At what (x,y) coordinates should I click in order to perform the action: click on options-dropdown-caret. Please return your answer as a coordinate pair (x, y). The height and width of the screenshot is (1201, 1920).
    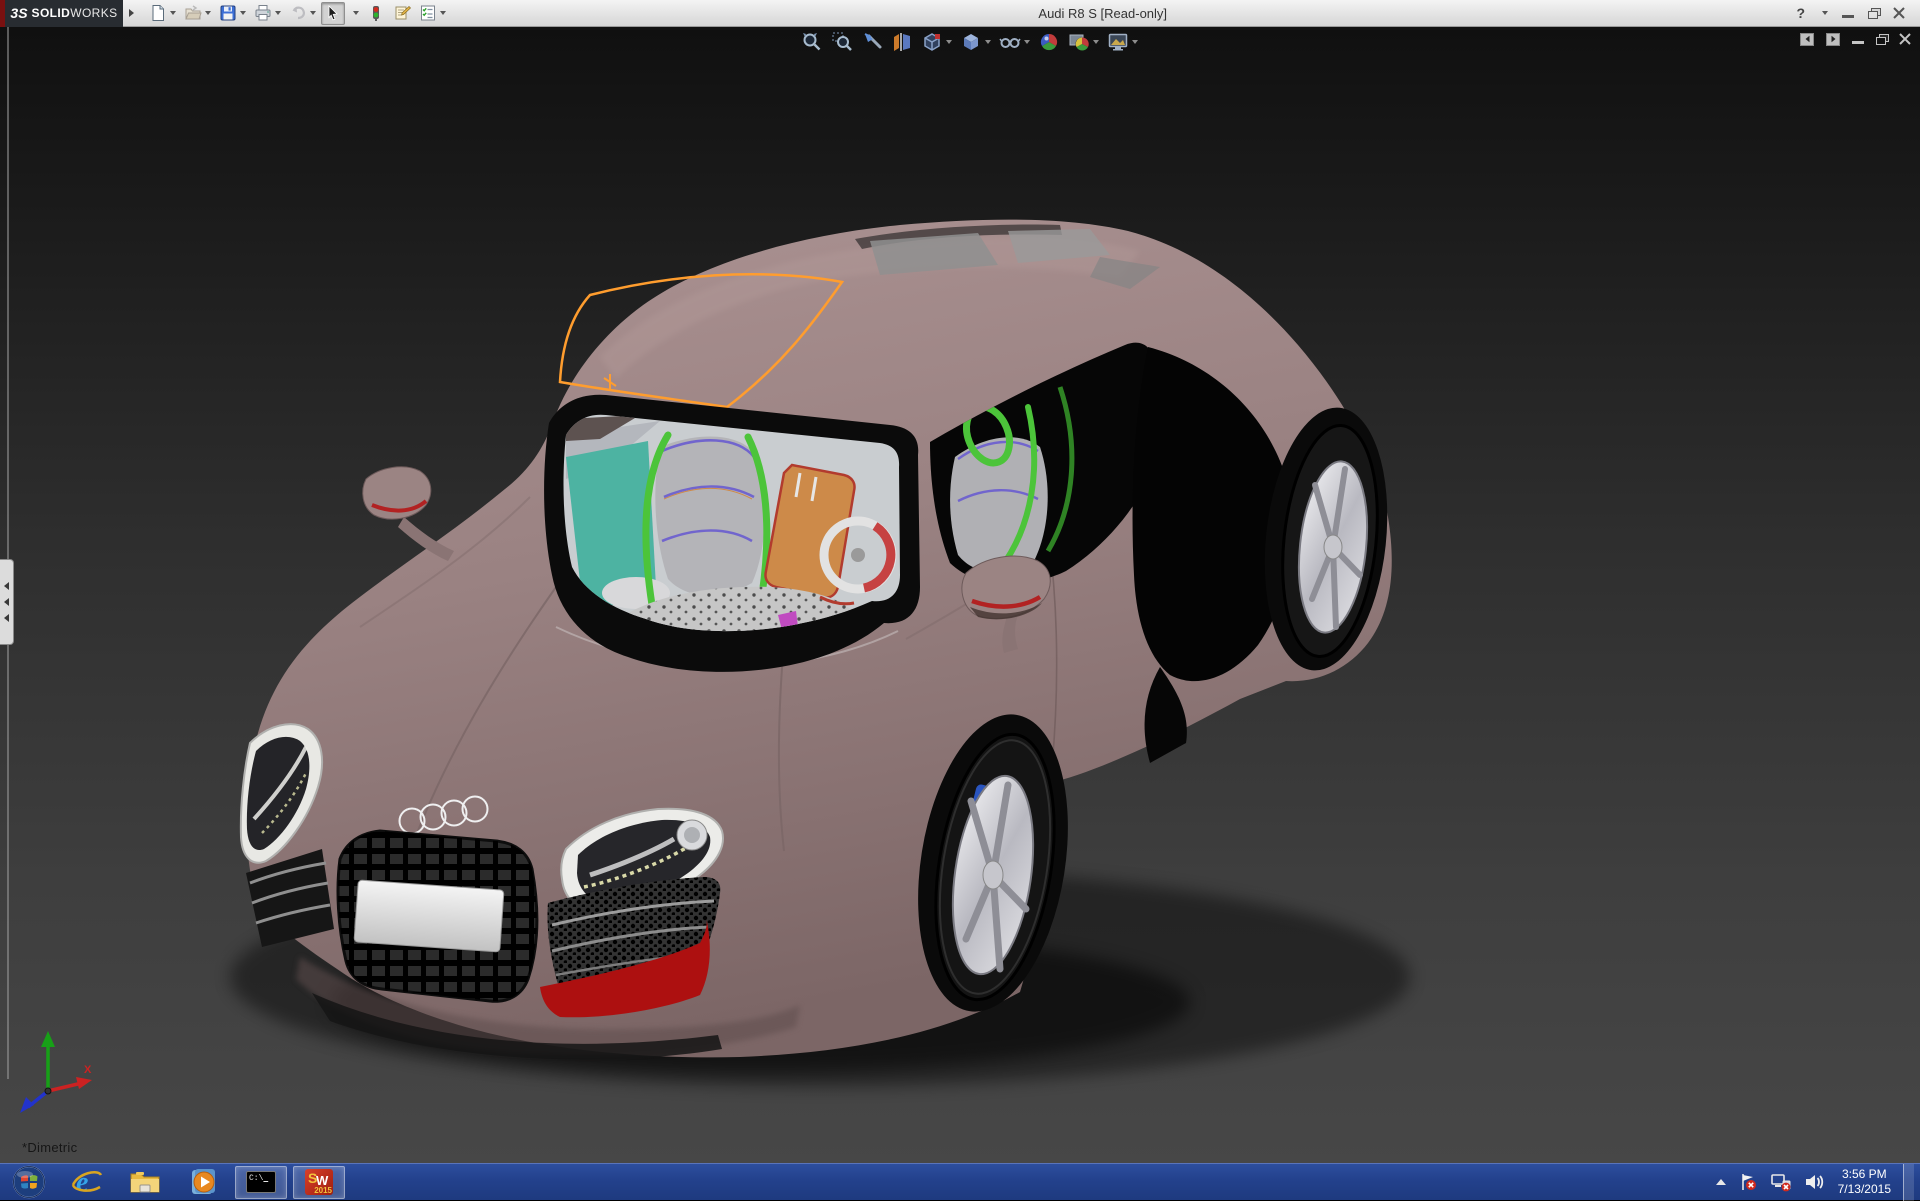
    Looking at the image, I should click on (443, 13).